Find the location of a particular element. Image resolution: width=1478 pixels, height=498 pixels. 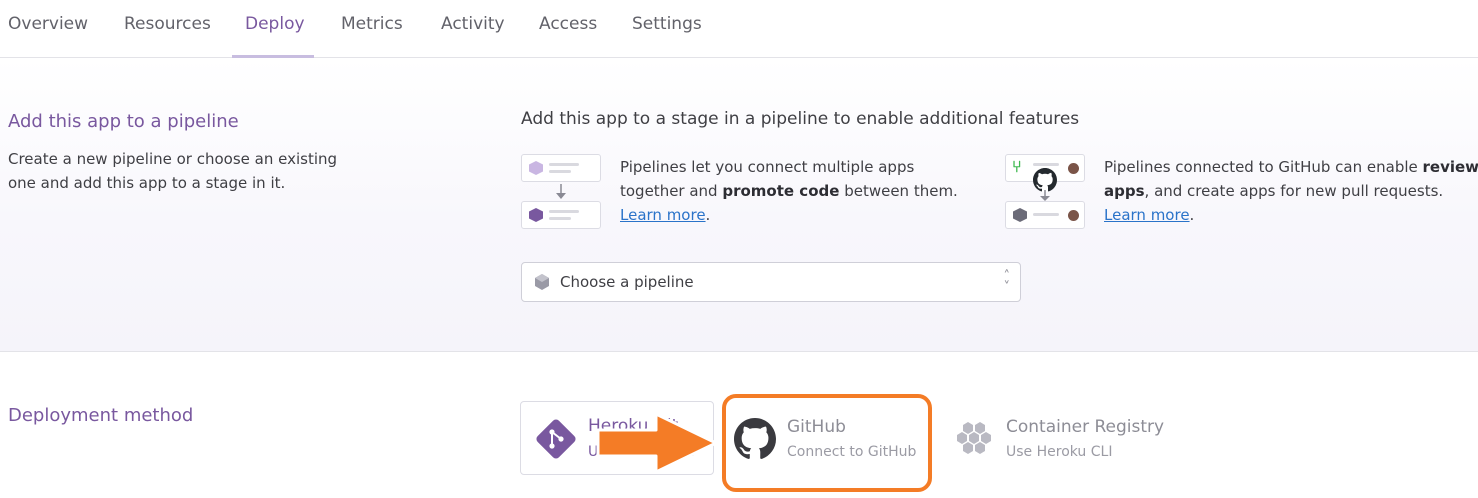

annotation-arrow is located at coordinates (657, 443).